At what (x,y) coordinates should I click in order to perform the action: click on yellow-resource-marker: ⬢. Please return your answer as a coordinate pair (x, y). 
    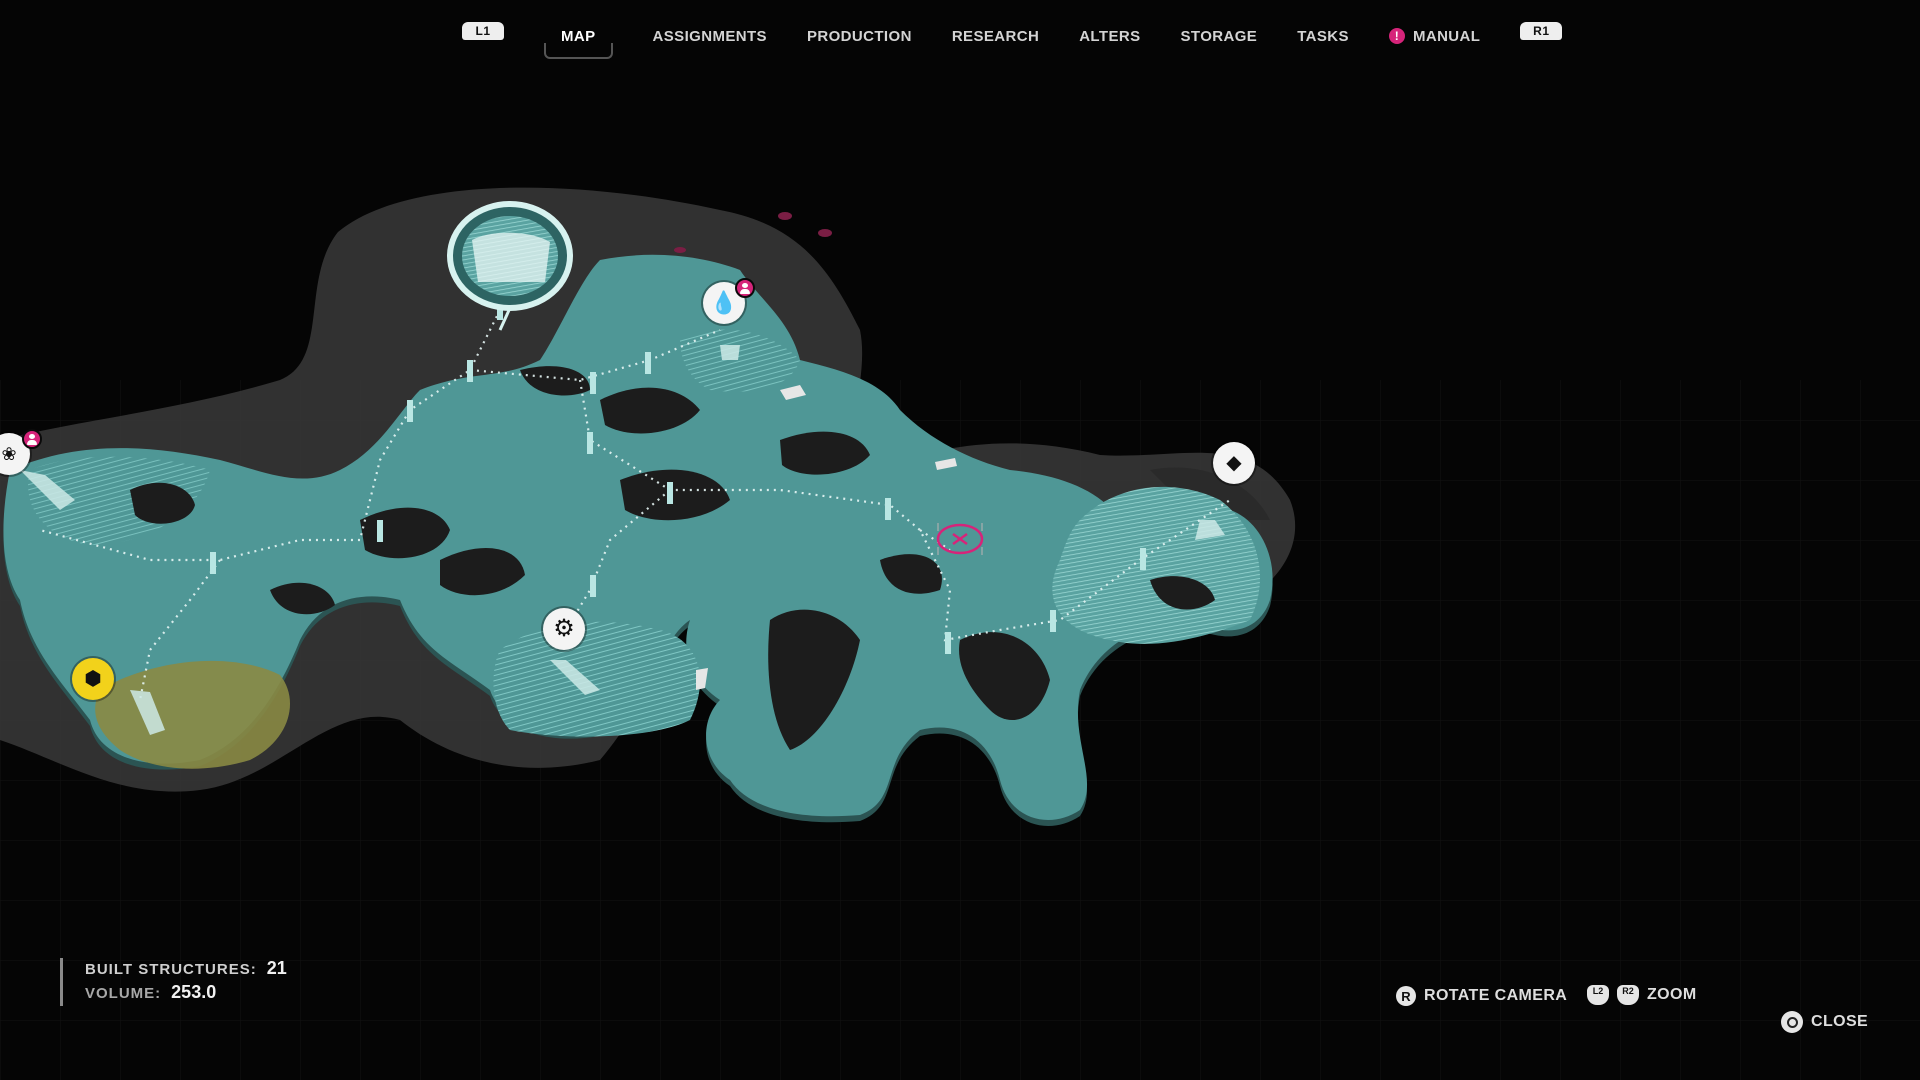
    Looking at the image, I should click on (93, 679).